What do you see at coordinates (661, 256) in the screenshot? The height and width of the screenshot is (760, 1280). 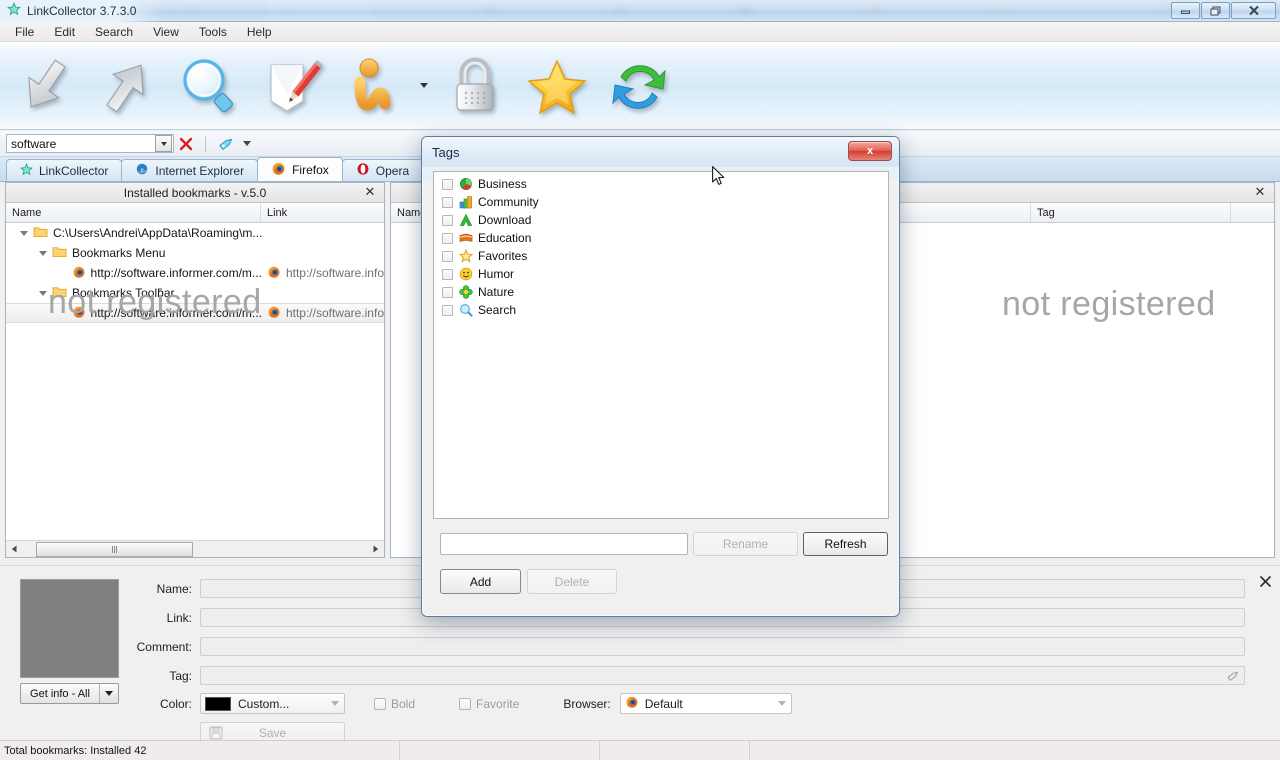 I see `list-item: Favorites` at bounding box center [661, 256].